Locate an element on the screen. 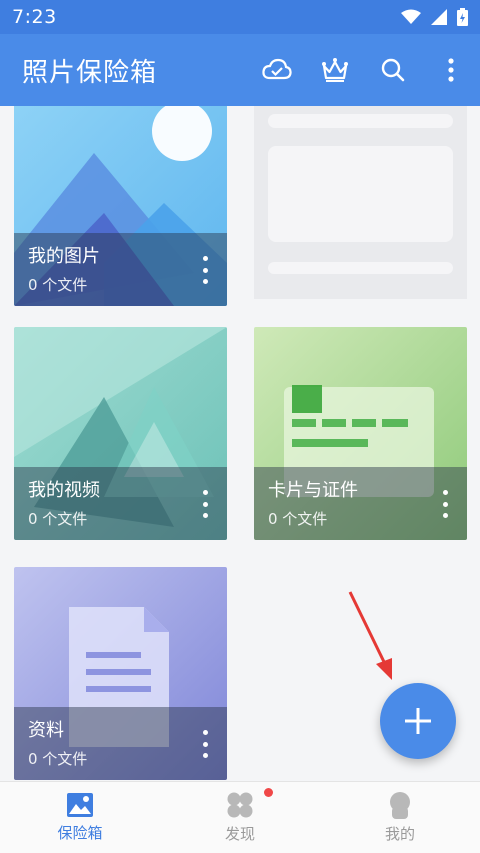  overflow-menu-button is located at coordinates (451, 70).